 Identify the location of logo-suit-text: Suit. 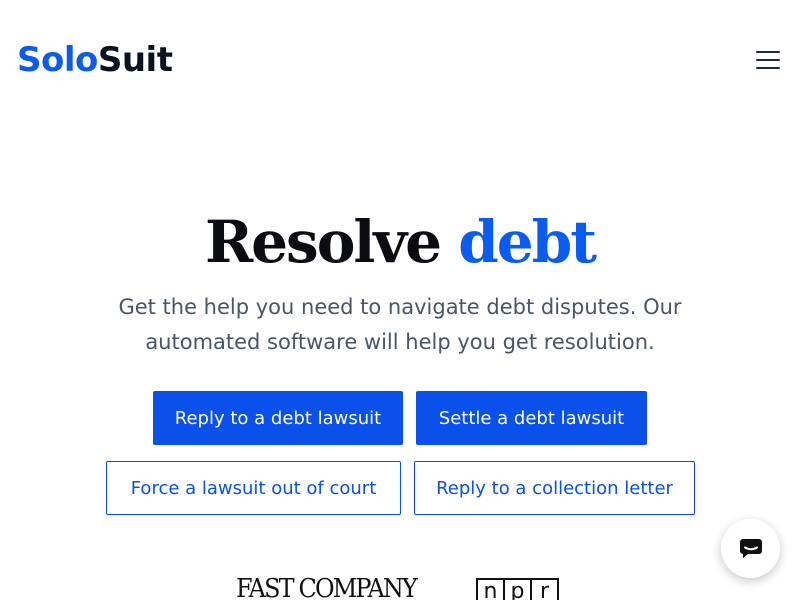
(135, 60).